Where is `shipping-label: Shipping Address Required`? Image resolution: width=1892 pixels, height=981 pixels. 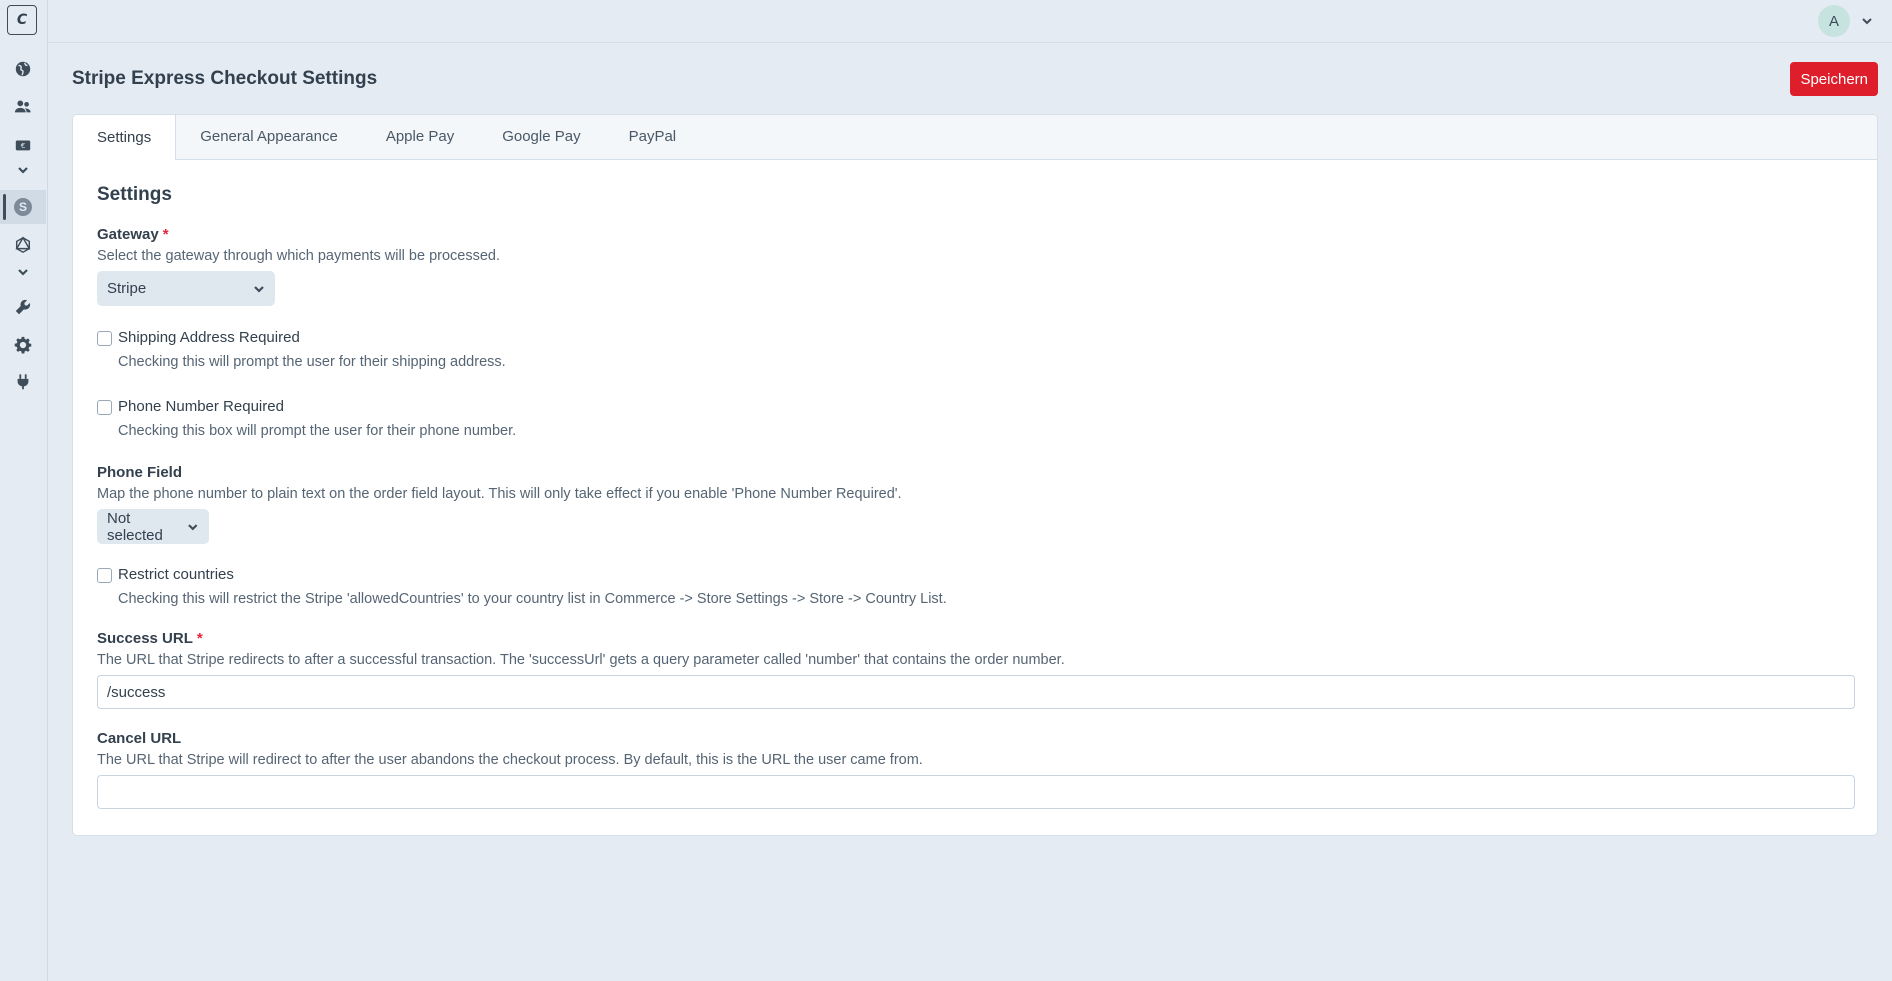 shipping-label: Shipping Address Required is located at coordinates (209, 337).